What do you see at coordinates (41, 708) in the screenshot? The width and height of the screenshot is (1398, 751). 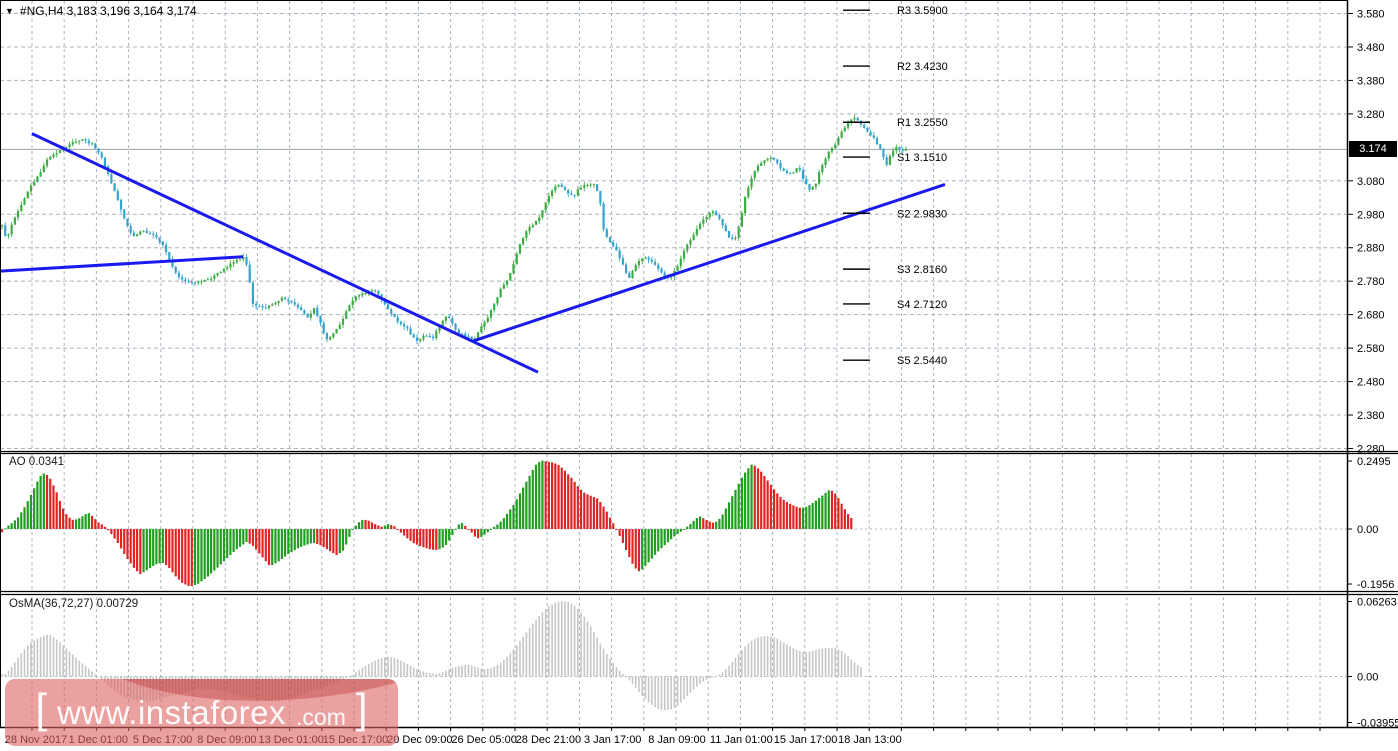 I see `watermark-bracket-left: [` at bounding box center [41, 708].